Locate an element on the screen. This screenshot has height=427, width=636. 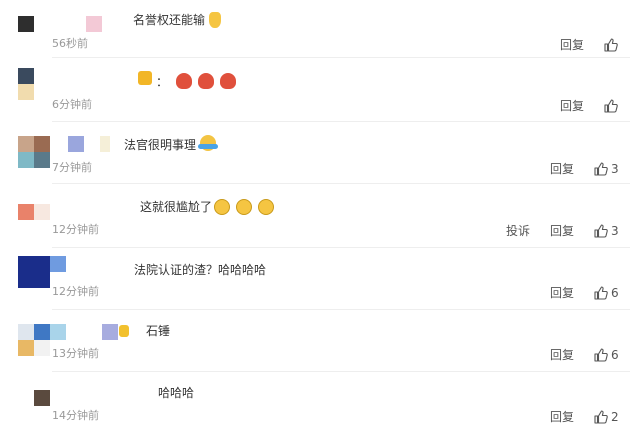
like-button: 2 is located at coordinates (606, 417).